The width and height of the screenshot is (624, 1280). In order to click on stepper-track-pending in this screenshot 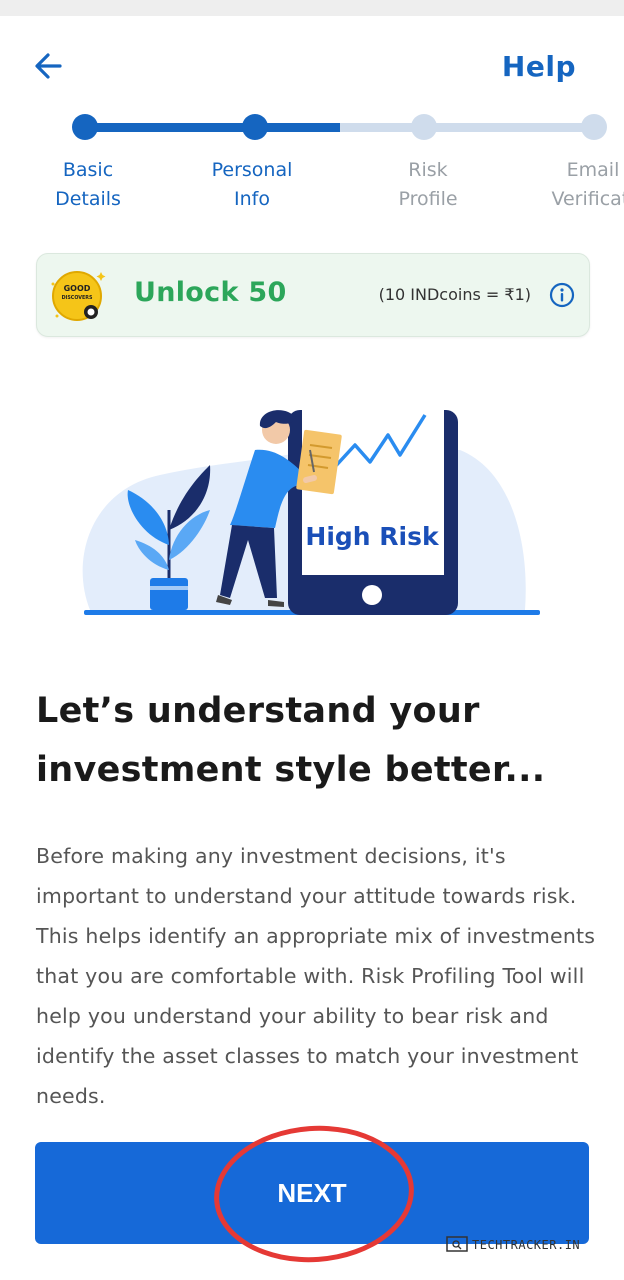, I will do `click(462, 127)`.